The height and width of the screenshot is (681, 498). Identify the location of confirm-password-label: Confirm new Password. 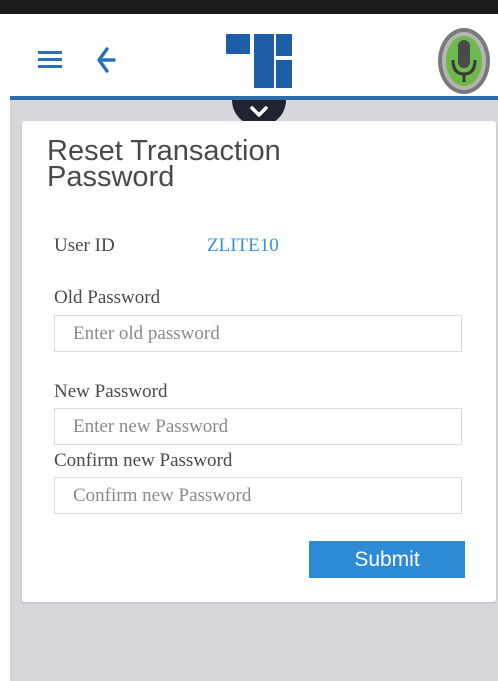
(143, 460).